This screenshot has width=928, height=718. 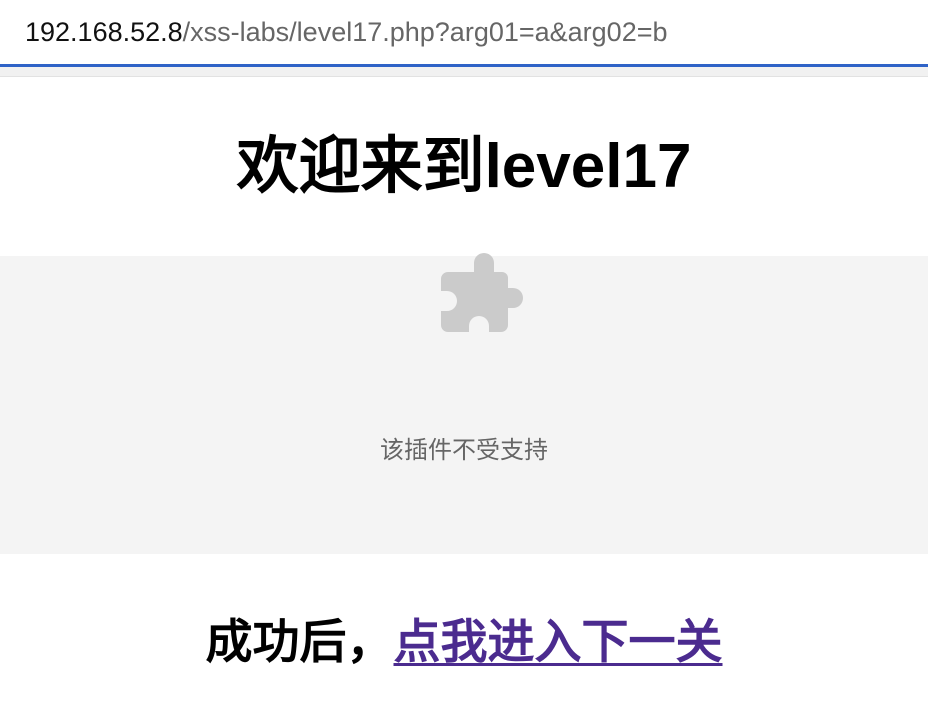 What do you see at coordinates (464, 166) in the screenshot?
I see `page-title: 欢迎来到level17` at bounding box center [464, 166].